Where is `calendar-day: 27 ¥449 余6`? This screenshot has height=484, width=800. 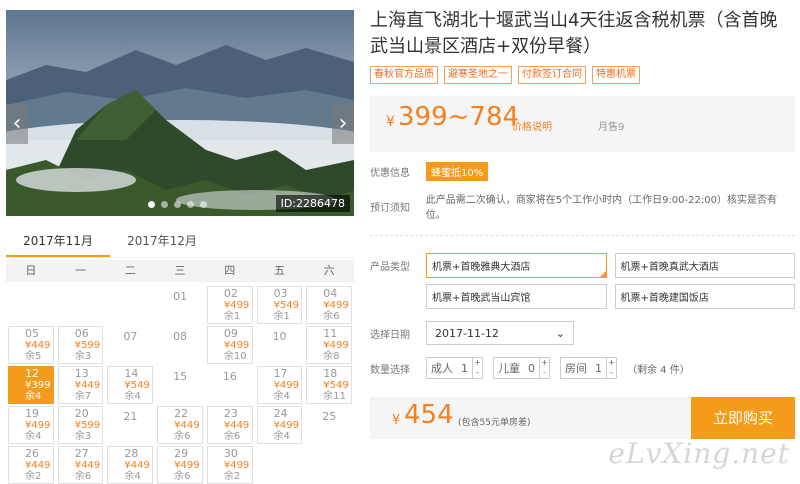 calendar-day: 27 ¥449 余6 is located at coordinates (81, 464).